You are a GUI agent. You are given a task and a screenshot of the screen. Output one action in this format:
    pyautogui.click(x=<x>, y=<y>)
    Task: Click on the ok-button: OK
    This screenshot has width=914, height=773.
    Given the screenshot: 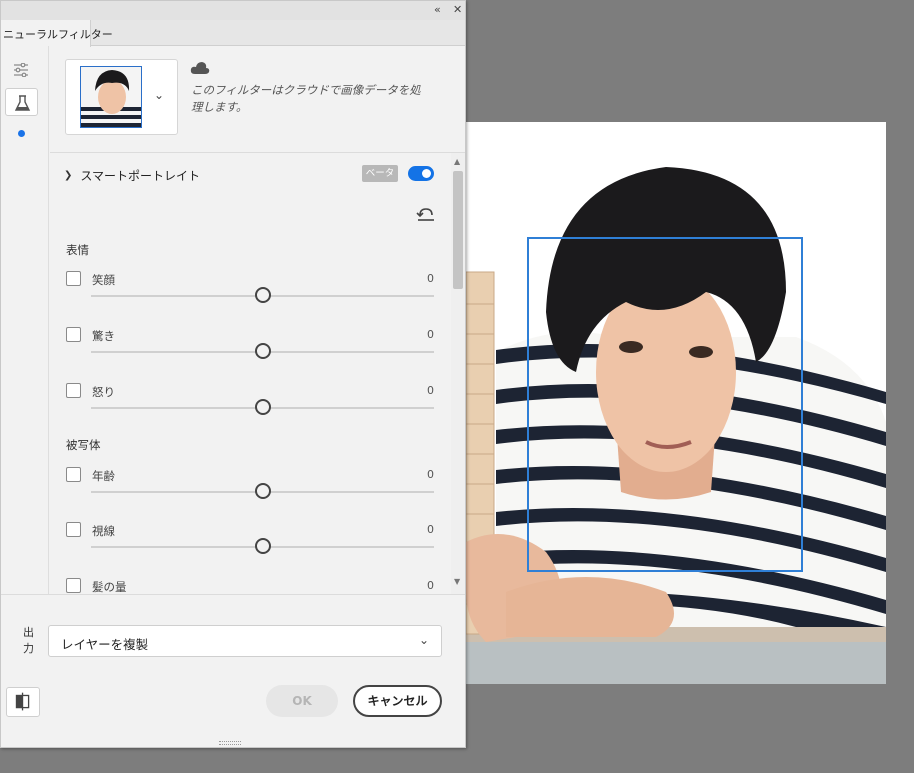 What is the action you would take?
    pyautogui.click(x=302, y=701)
    